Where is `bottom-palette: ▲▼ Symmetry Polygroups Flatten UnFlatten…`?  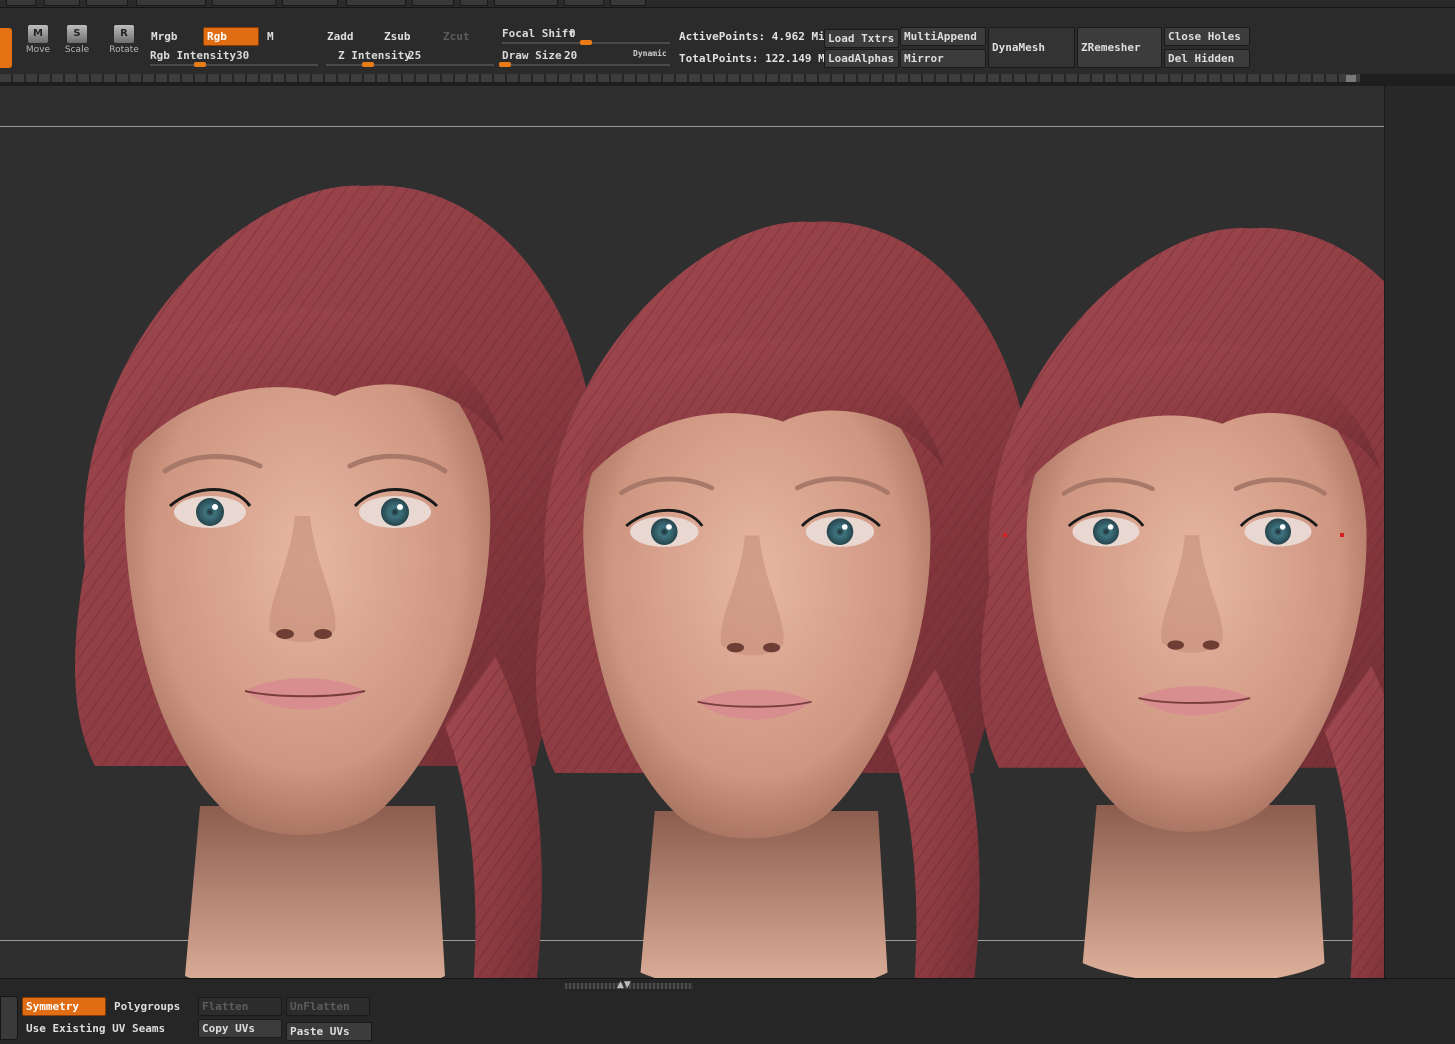
bottom-palette: ▲▼ Symmetry Polygroups Flatten UnFlatten… is located at coordinates (727, 1011).